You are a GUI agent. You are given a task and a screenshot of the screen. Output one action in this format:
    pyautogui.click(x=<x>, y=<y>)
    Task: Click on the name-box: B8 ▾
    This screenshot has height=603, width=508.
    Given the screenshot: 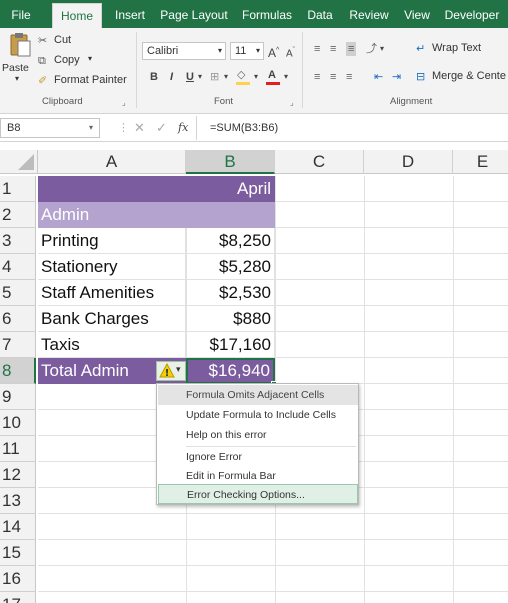 What is the action you would take?
    pyautogui.click(x=50, y=128)
    